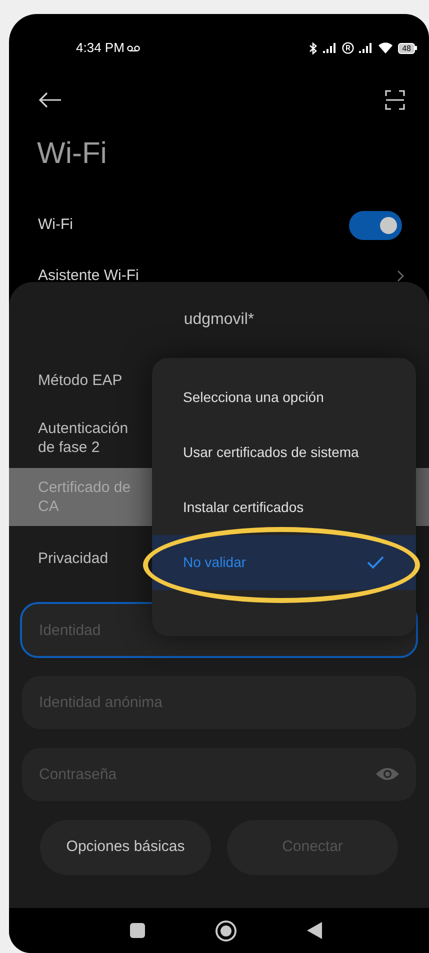  Describe the element at coordinates (55, 224) in the screenshot. I see `setting-label: Wi-Fi` at that location.